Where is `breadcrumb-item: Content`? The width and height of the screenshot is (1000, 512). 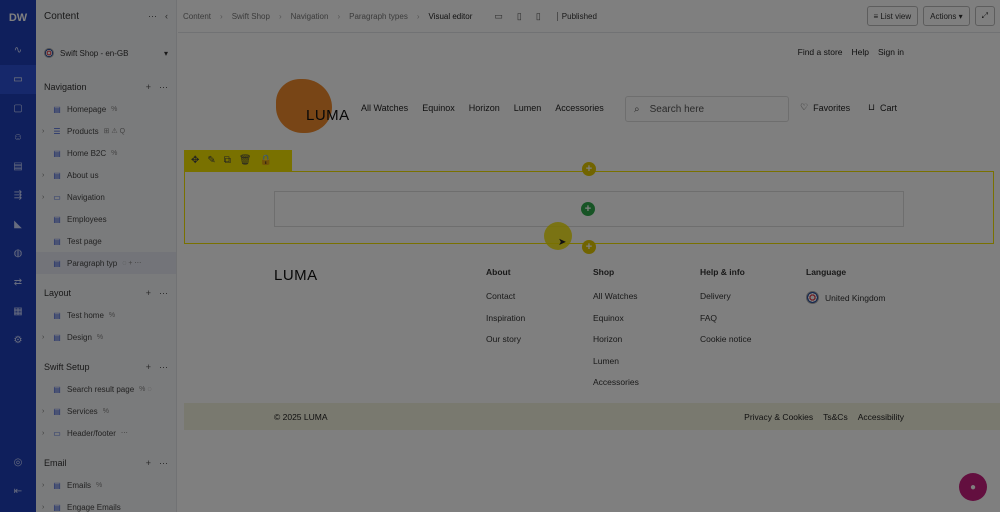 breadcrumb-item: Content is located at coordinates (197, 16).